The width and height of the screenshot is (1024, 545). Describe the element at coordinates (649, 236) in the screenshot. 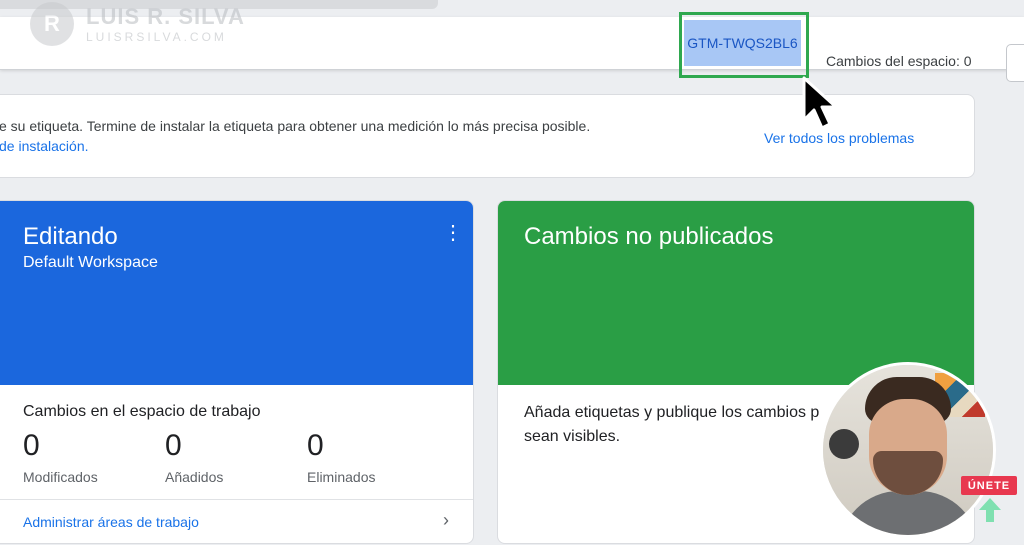

I see `unpublished-title: Cambios no publicados` at that location.